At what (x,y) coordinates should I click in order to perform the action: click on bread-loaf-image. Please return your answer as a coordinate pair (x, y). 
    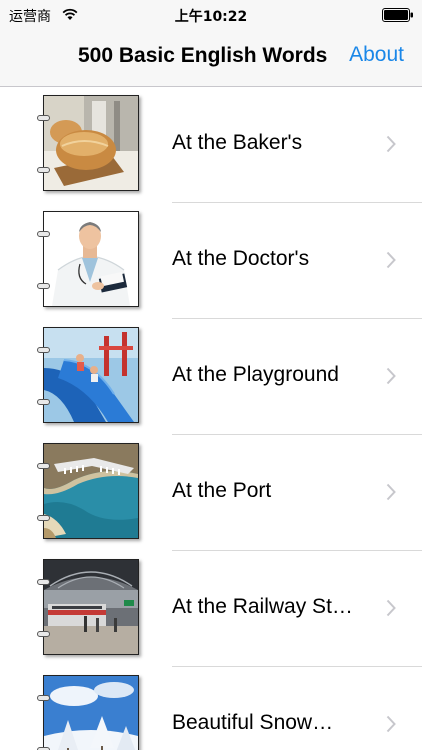
    Looking at the image, I should click on (91, 143).